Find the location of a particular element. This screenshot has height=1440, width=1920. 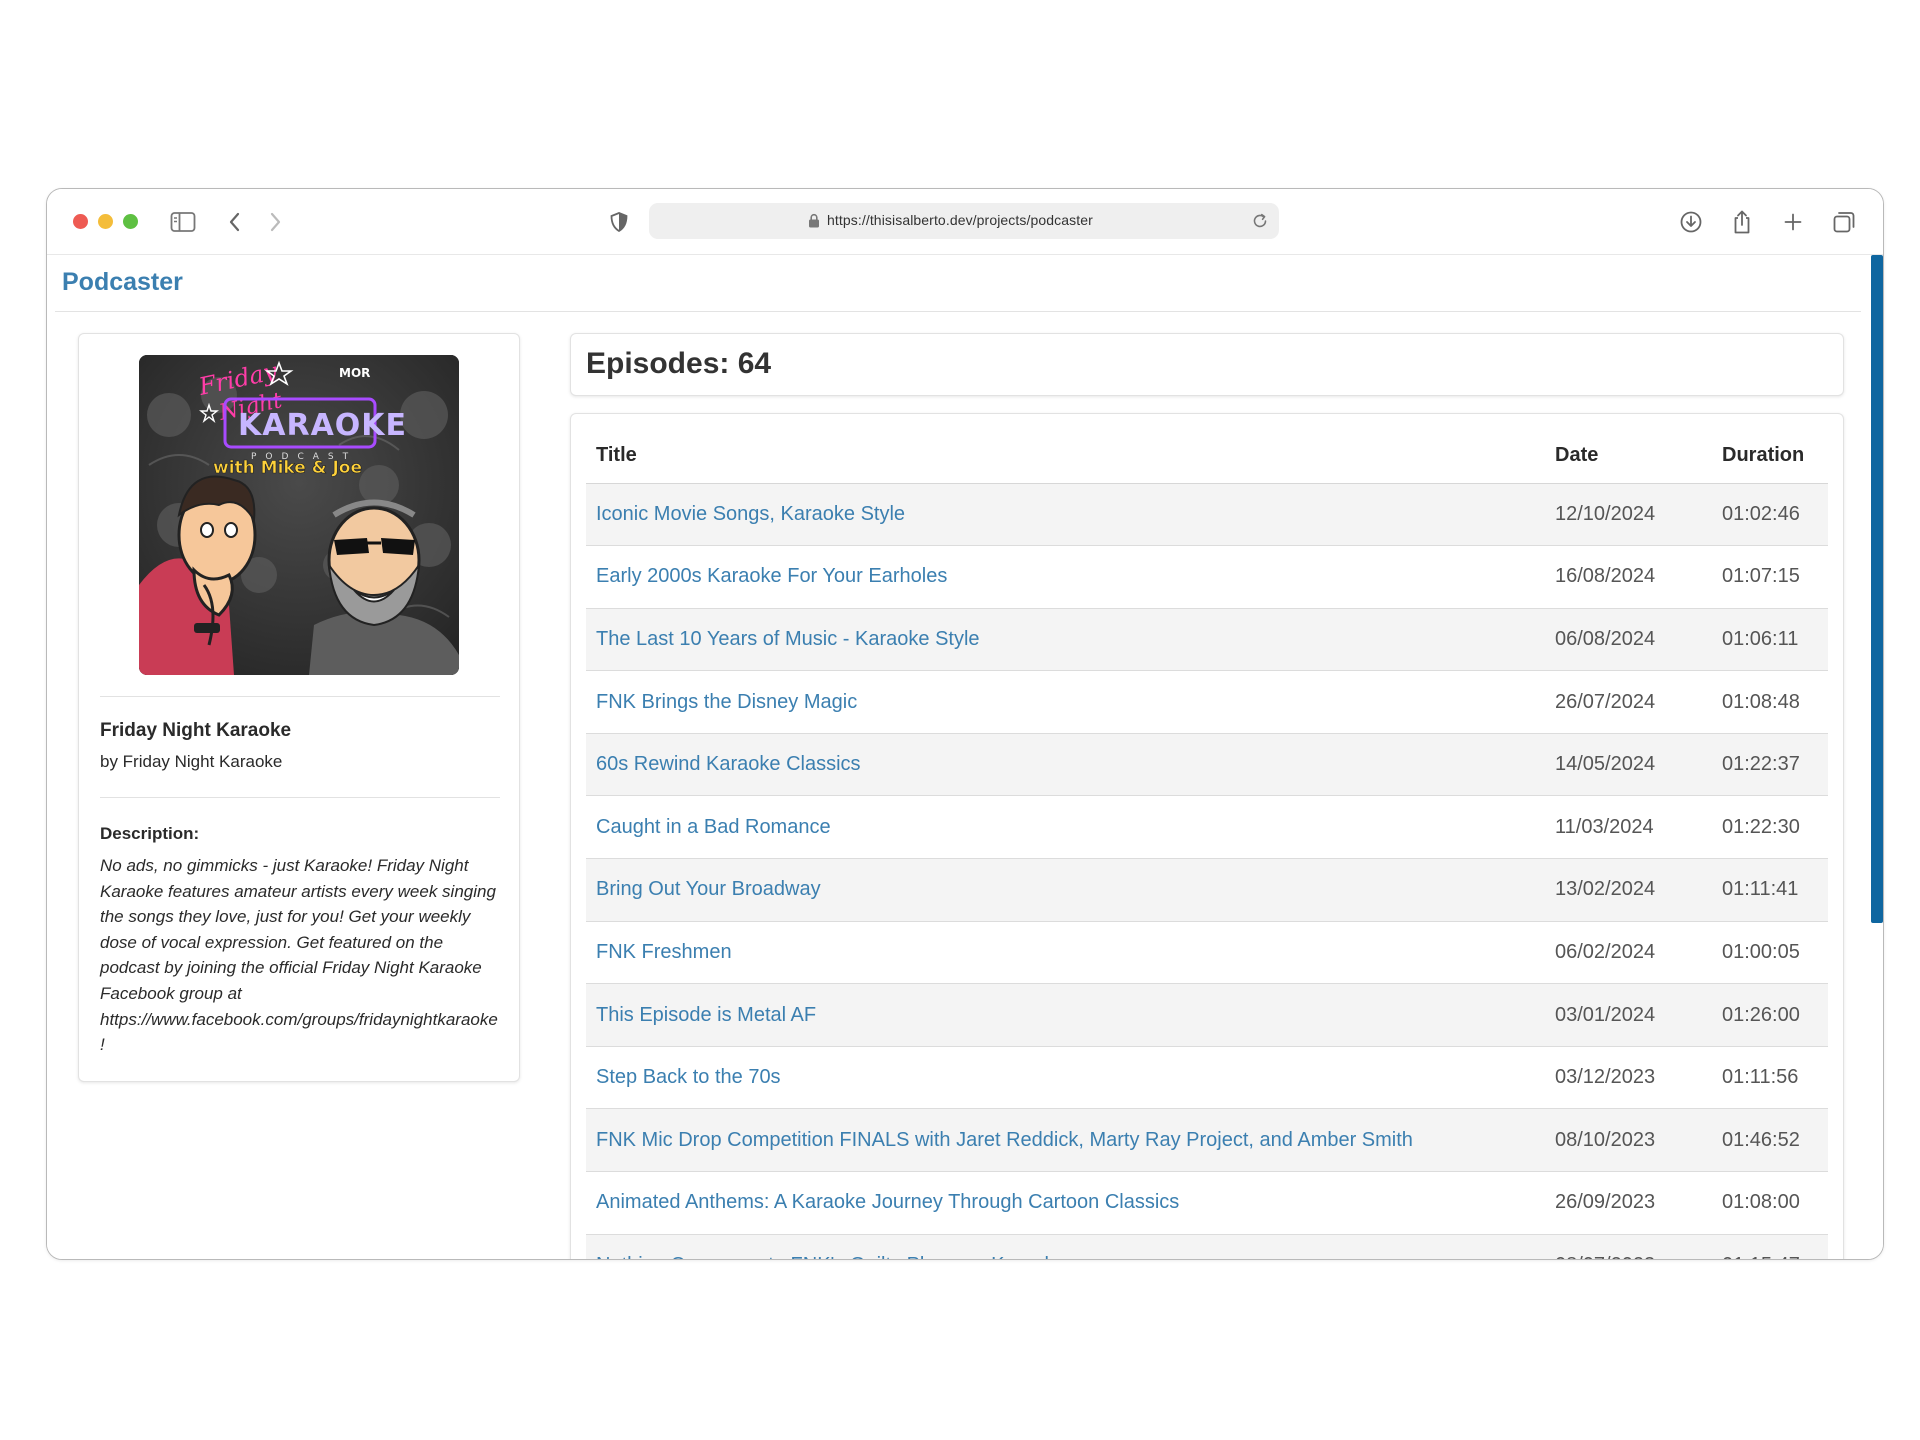

episode-title-cell: This Episode is Metal AF is located at coordinates (1065, 1015).